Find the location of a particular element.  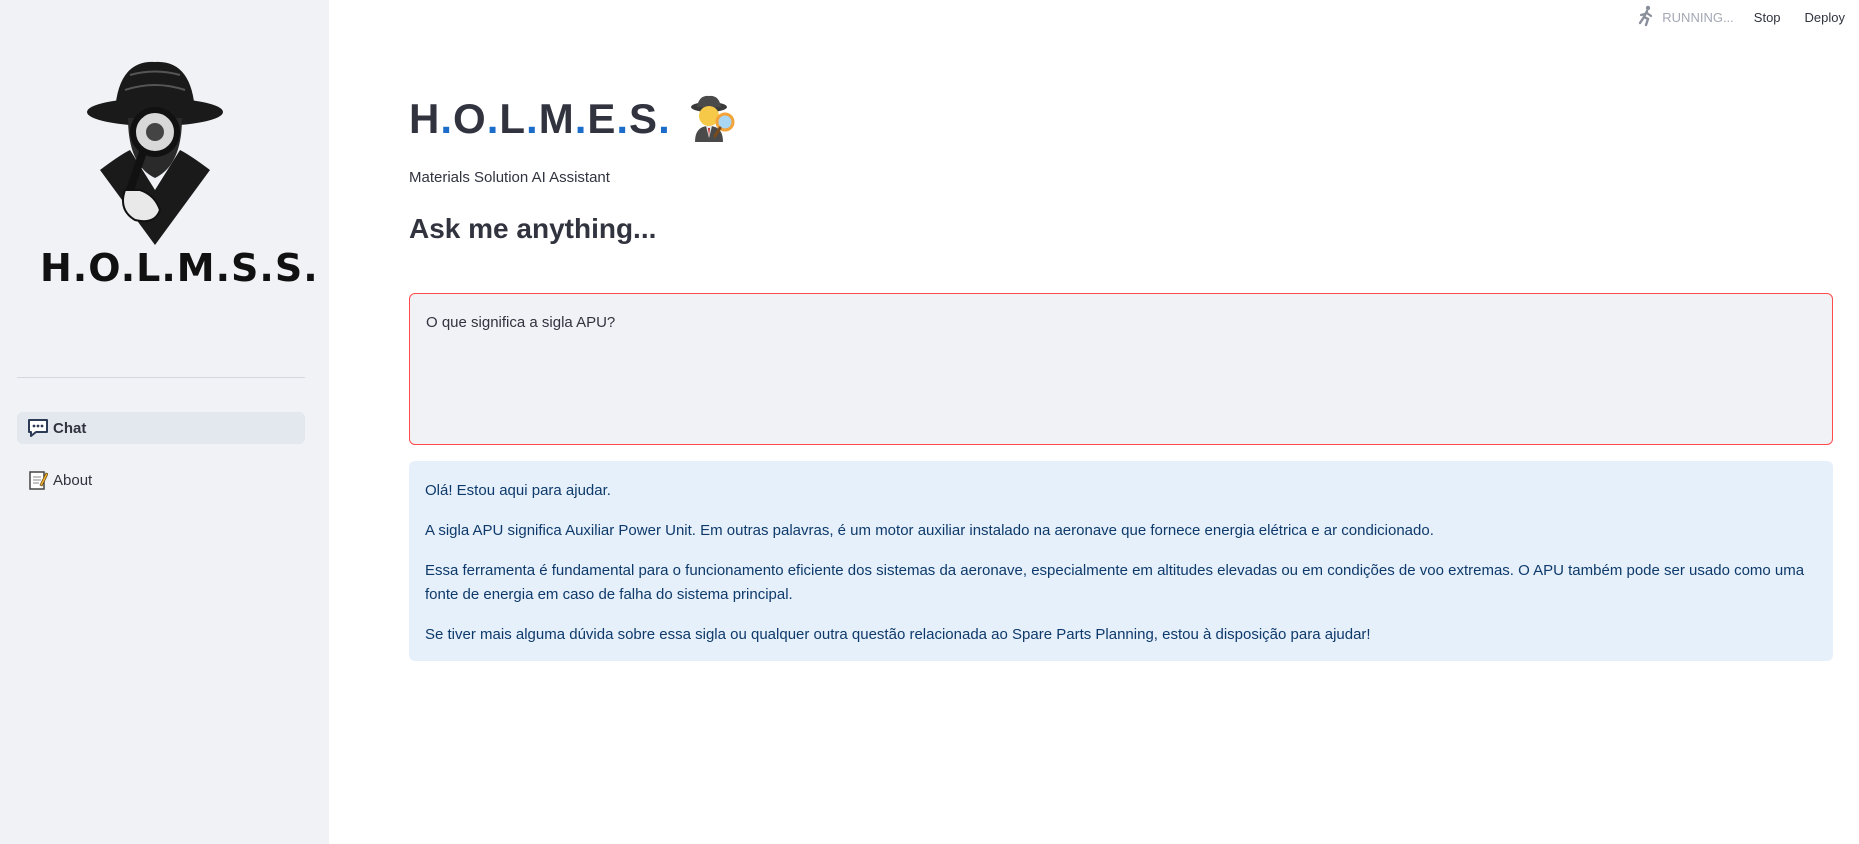

logo-wordmark: H.O.L.M.S.S. is located at coordinates (179, 268).